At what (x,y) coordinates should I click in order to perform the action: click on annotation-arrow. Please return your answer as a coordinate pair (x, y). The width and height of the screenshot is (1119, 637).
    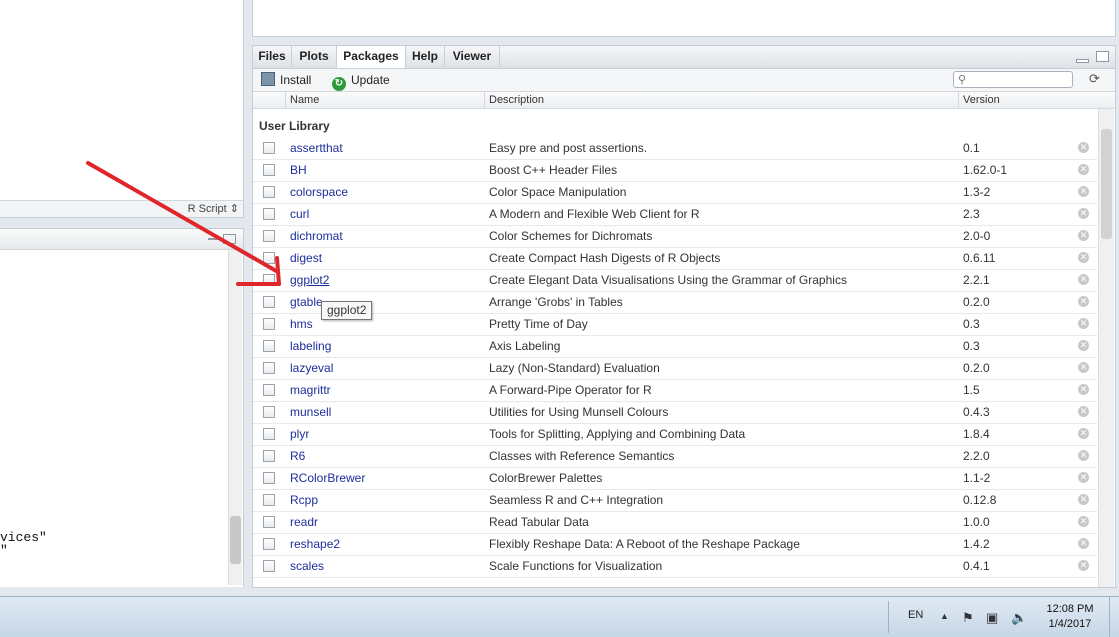
    Looking at the image, I should click on (183, 223).